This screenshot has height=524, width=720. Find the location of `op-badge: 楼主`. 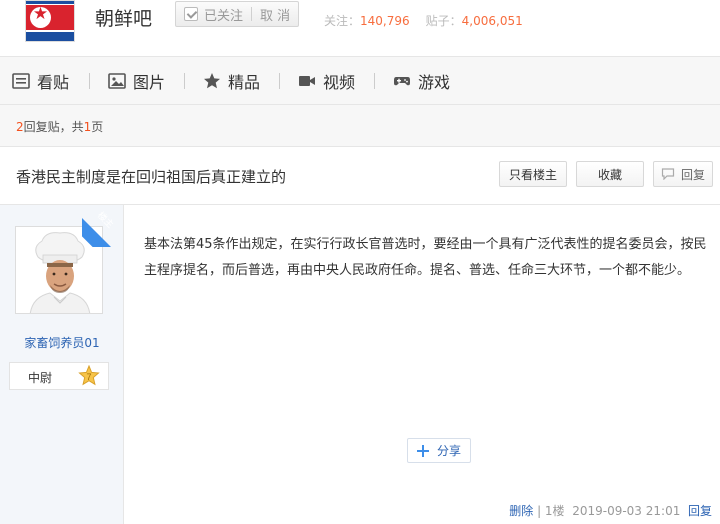

op-badge: 楼主 is located at coordinates (103, 226).